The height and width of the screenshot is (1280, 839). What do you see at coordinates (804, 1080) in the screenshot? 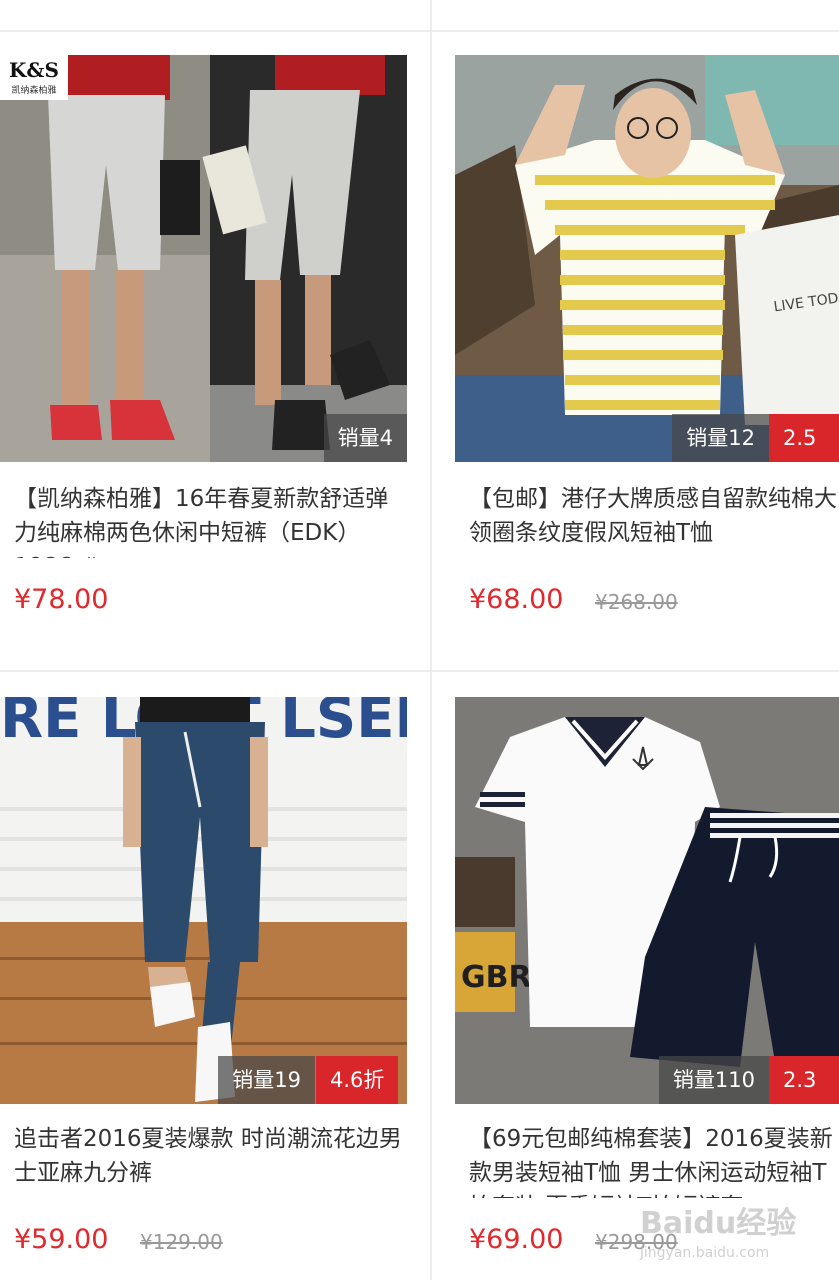
I see `discount-badge: 2.3折` at bounding box center [804, 1080].